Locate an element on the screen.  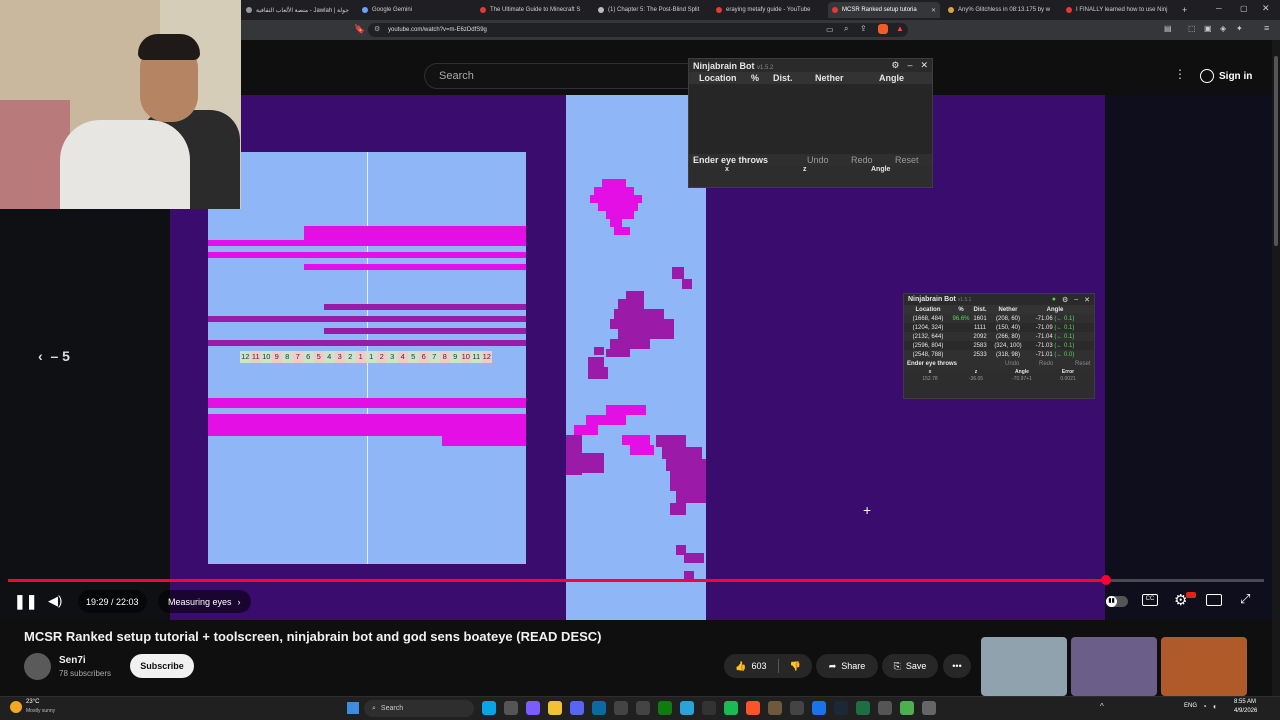
sidebar-icon: ▤ is located at coordinates (1168, 28).